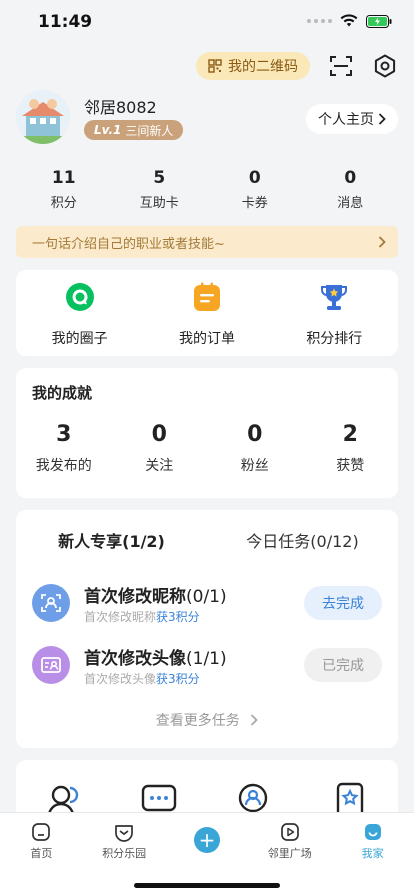 The height and width of the screenshot is (896, 414). Describe the element at coordinates (207, 885) in the screenshot. I see `home-indicator` at that location.